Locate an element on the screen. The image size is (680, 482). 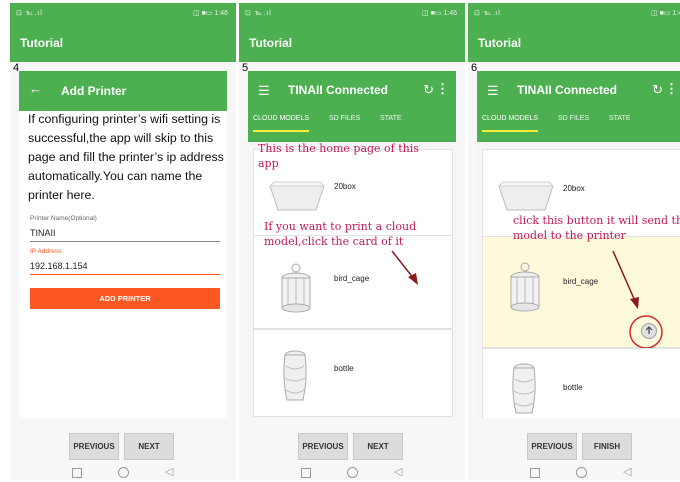
add-printer-button: ADD PRINTER is located at coordinates (125, 298).